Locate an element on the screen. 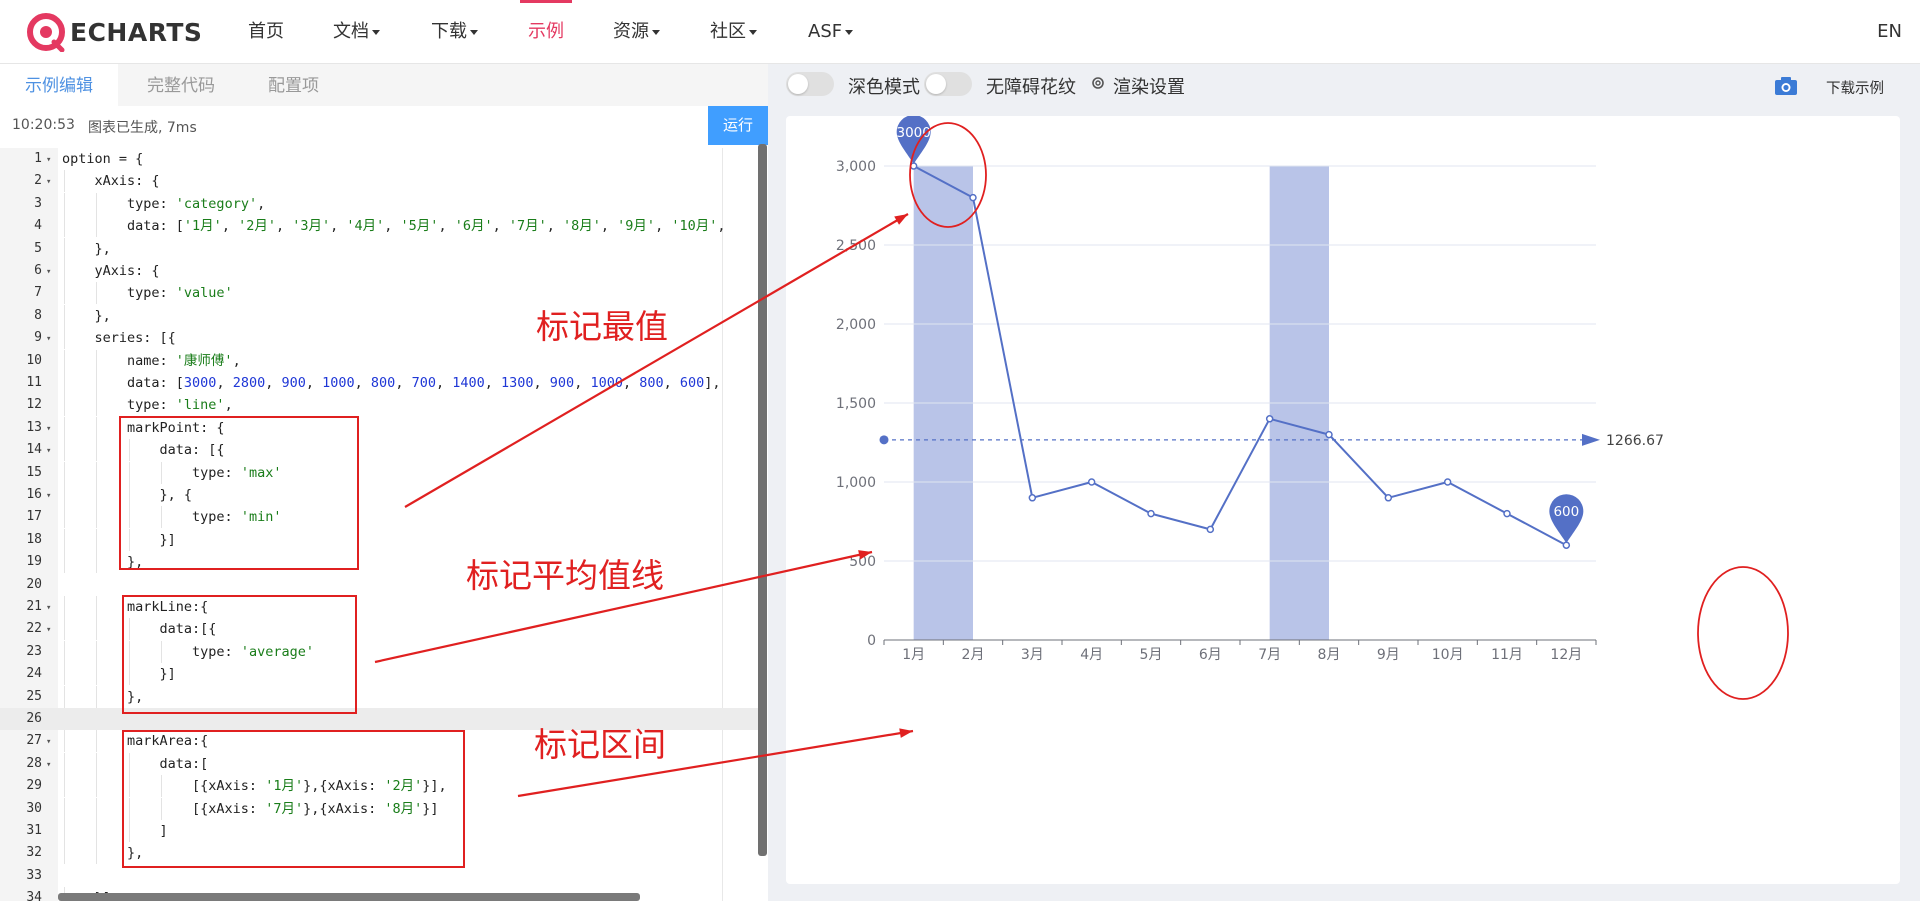 The height and width of the screenshot is (901, 1920). line-number: 24 is located at coordinates (34, 674).